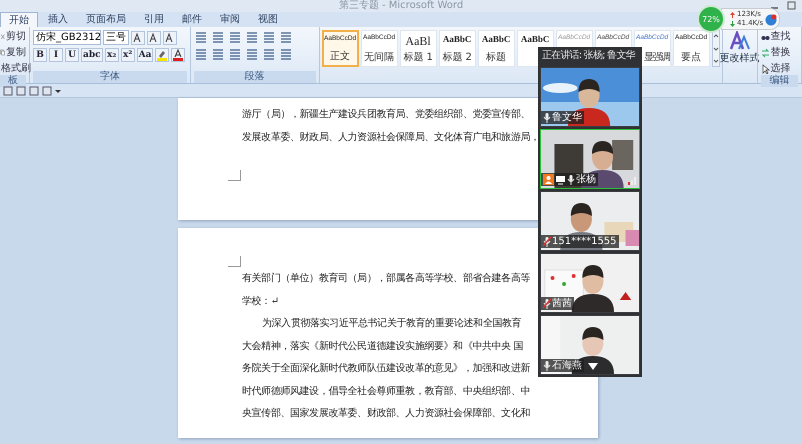 The image size is (802, 444). What do you see at coordinates (110, 77) in the screenshot?
I see `group-label: 字体` at bounding box center [110, 77].